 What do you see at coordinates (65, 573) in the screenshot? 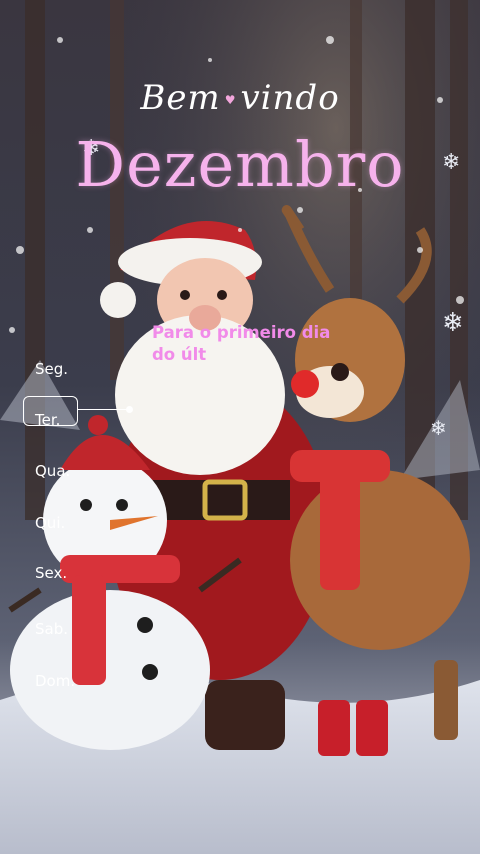
I see `weekday-option-sex: Sex.` at bounding box center [65, 573].